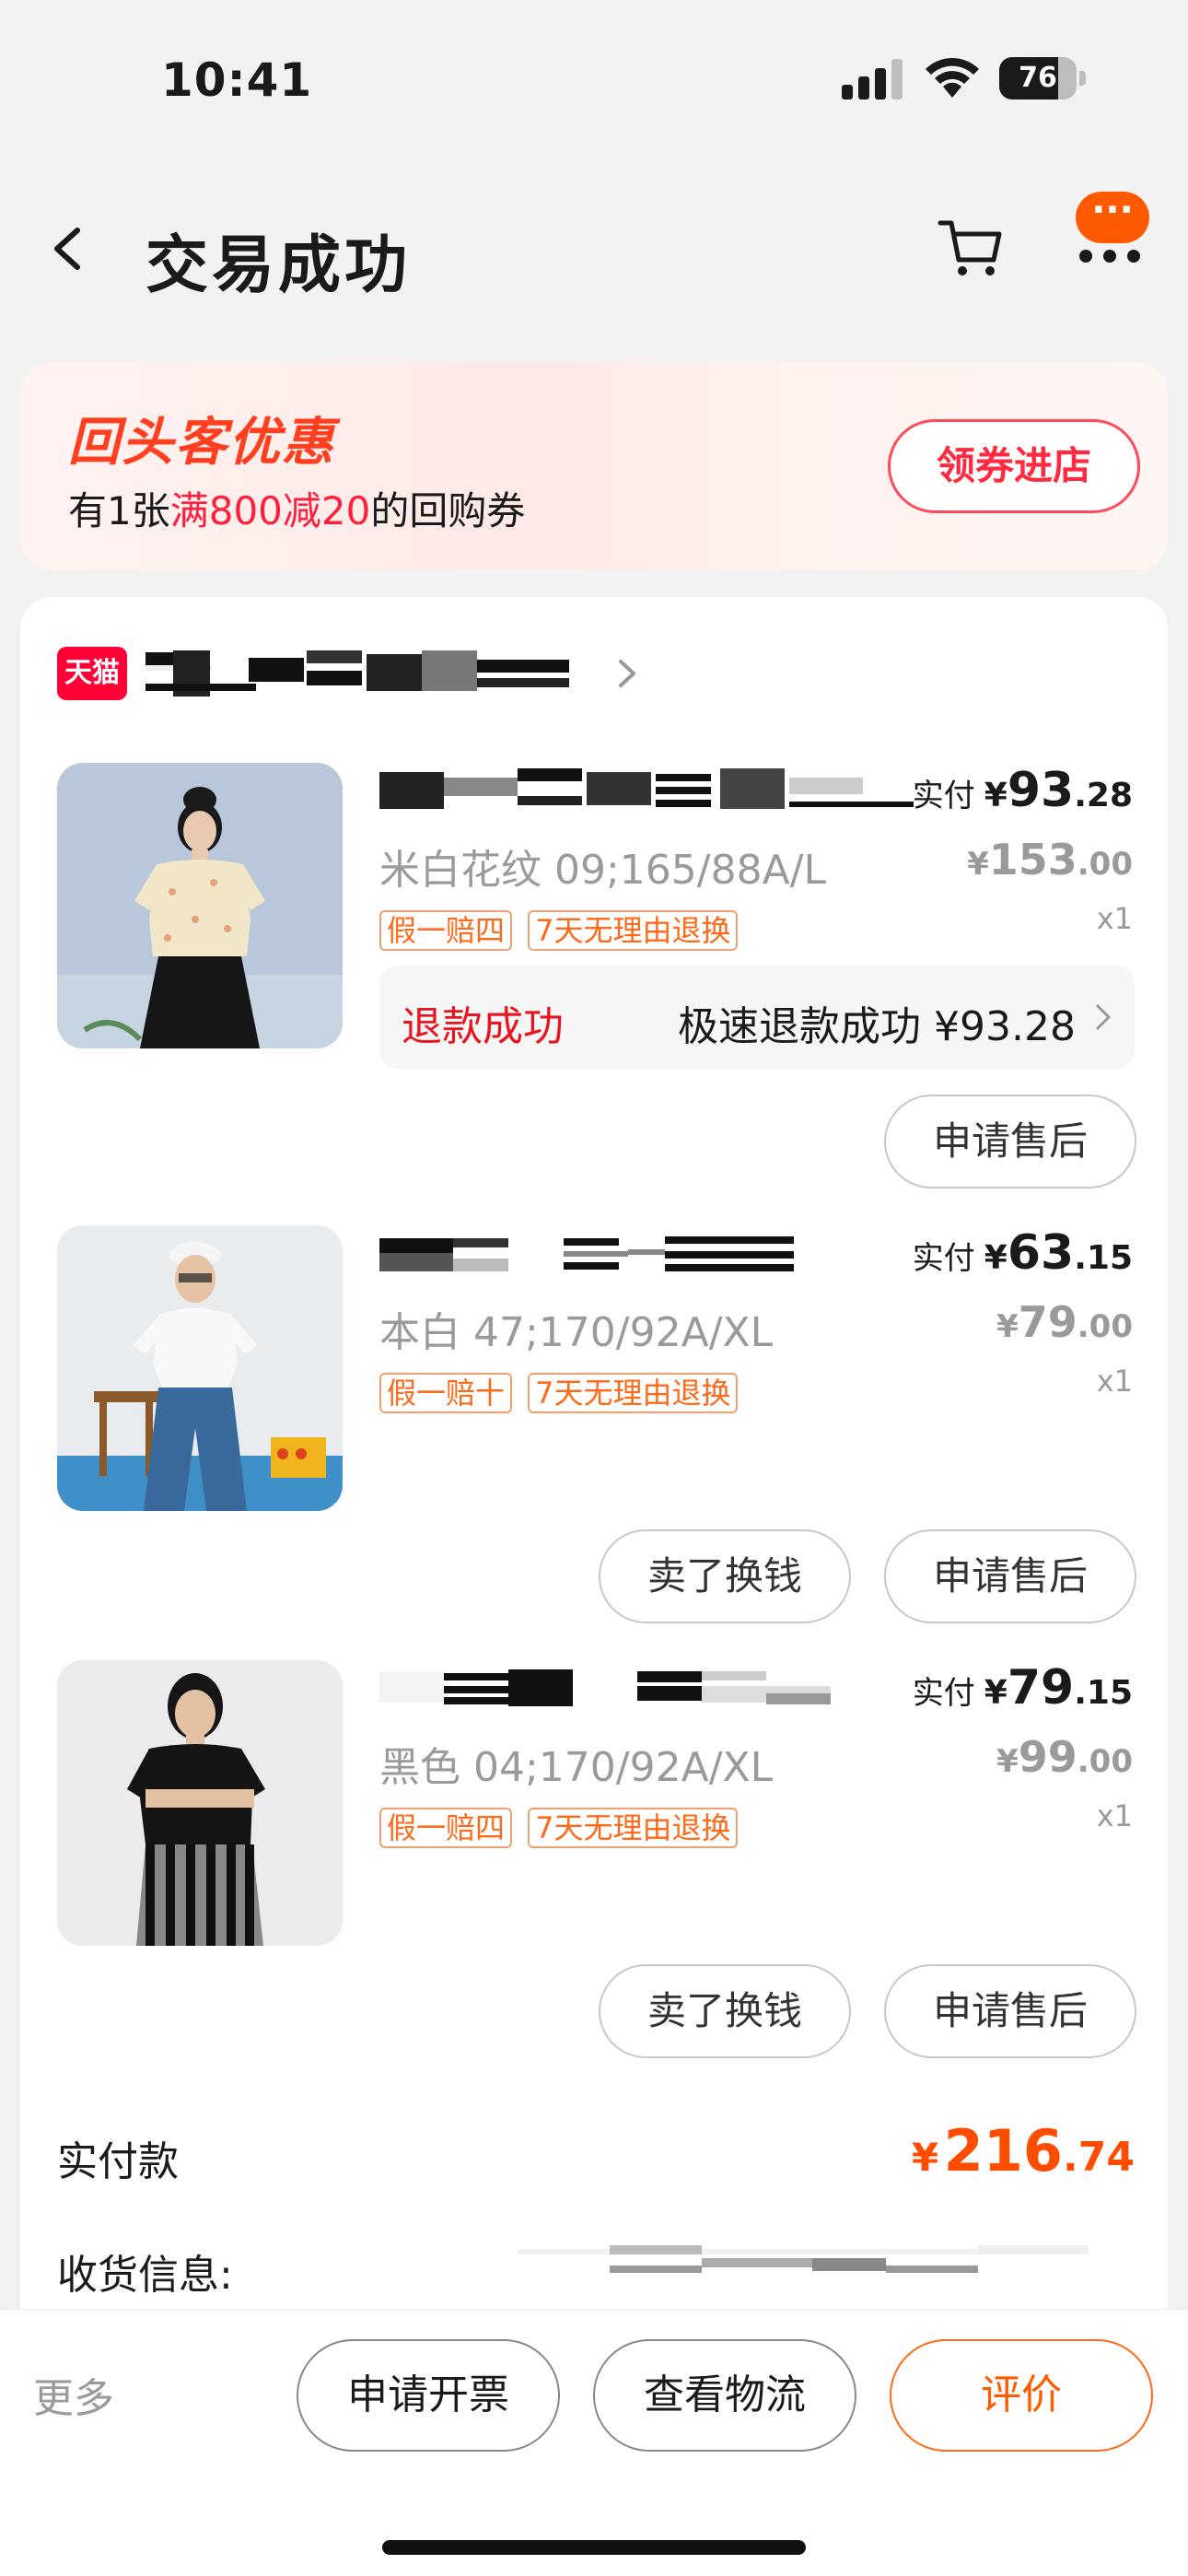 The width and height of the screenshot is (1188, 2576). What do you see at coordinates (1032, 859) in the screenshot?
I see `orig-integer: 153` at bounding box center [1032, 859].